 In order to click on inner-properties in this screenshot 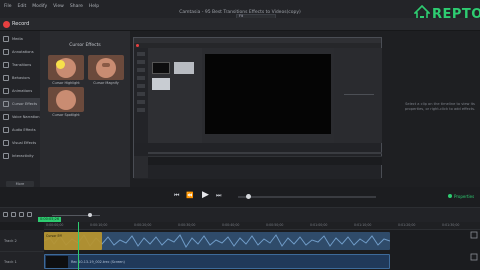, I will do `click(358, 95)`.